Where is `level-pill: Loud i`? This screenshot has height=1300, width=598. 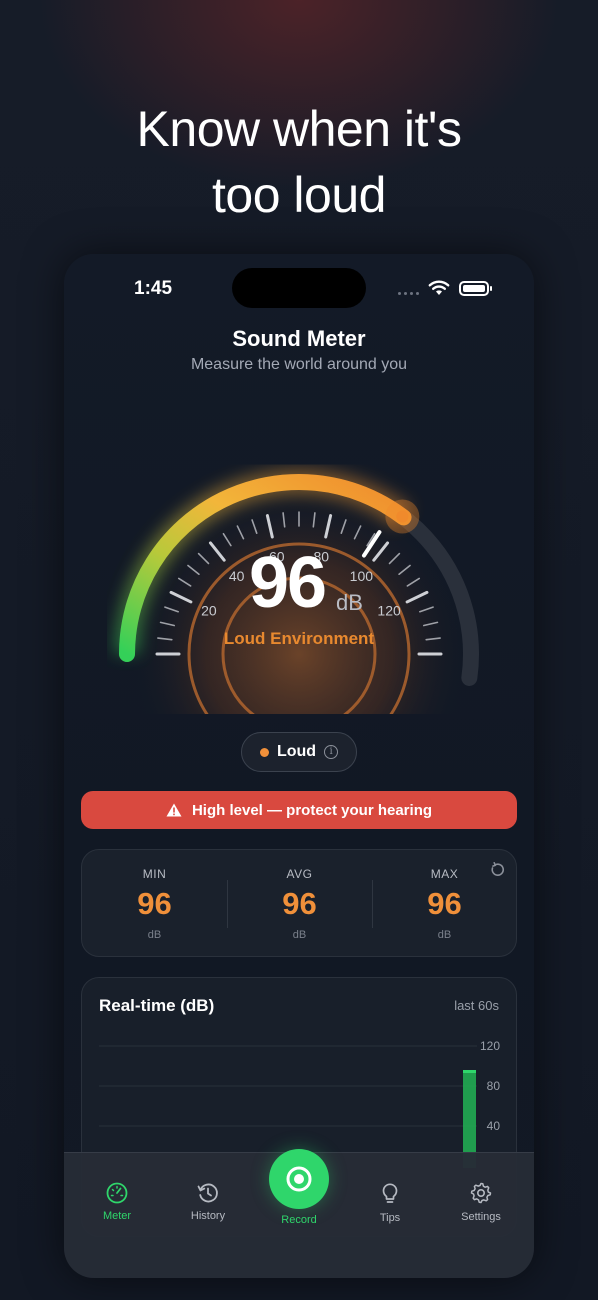
level-pill: Loud i is located at coordinates (299, 752).